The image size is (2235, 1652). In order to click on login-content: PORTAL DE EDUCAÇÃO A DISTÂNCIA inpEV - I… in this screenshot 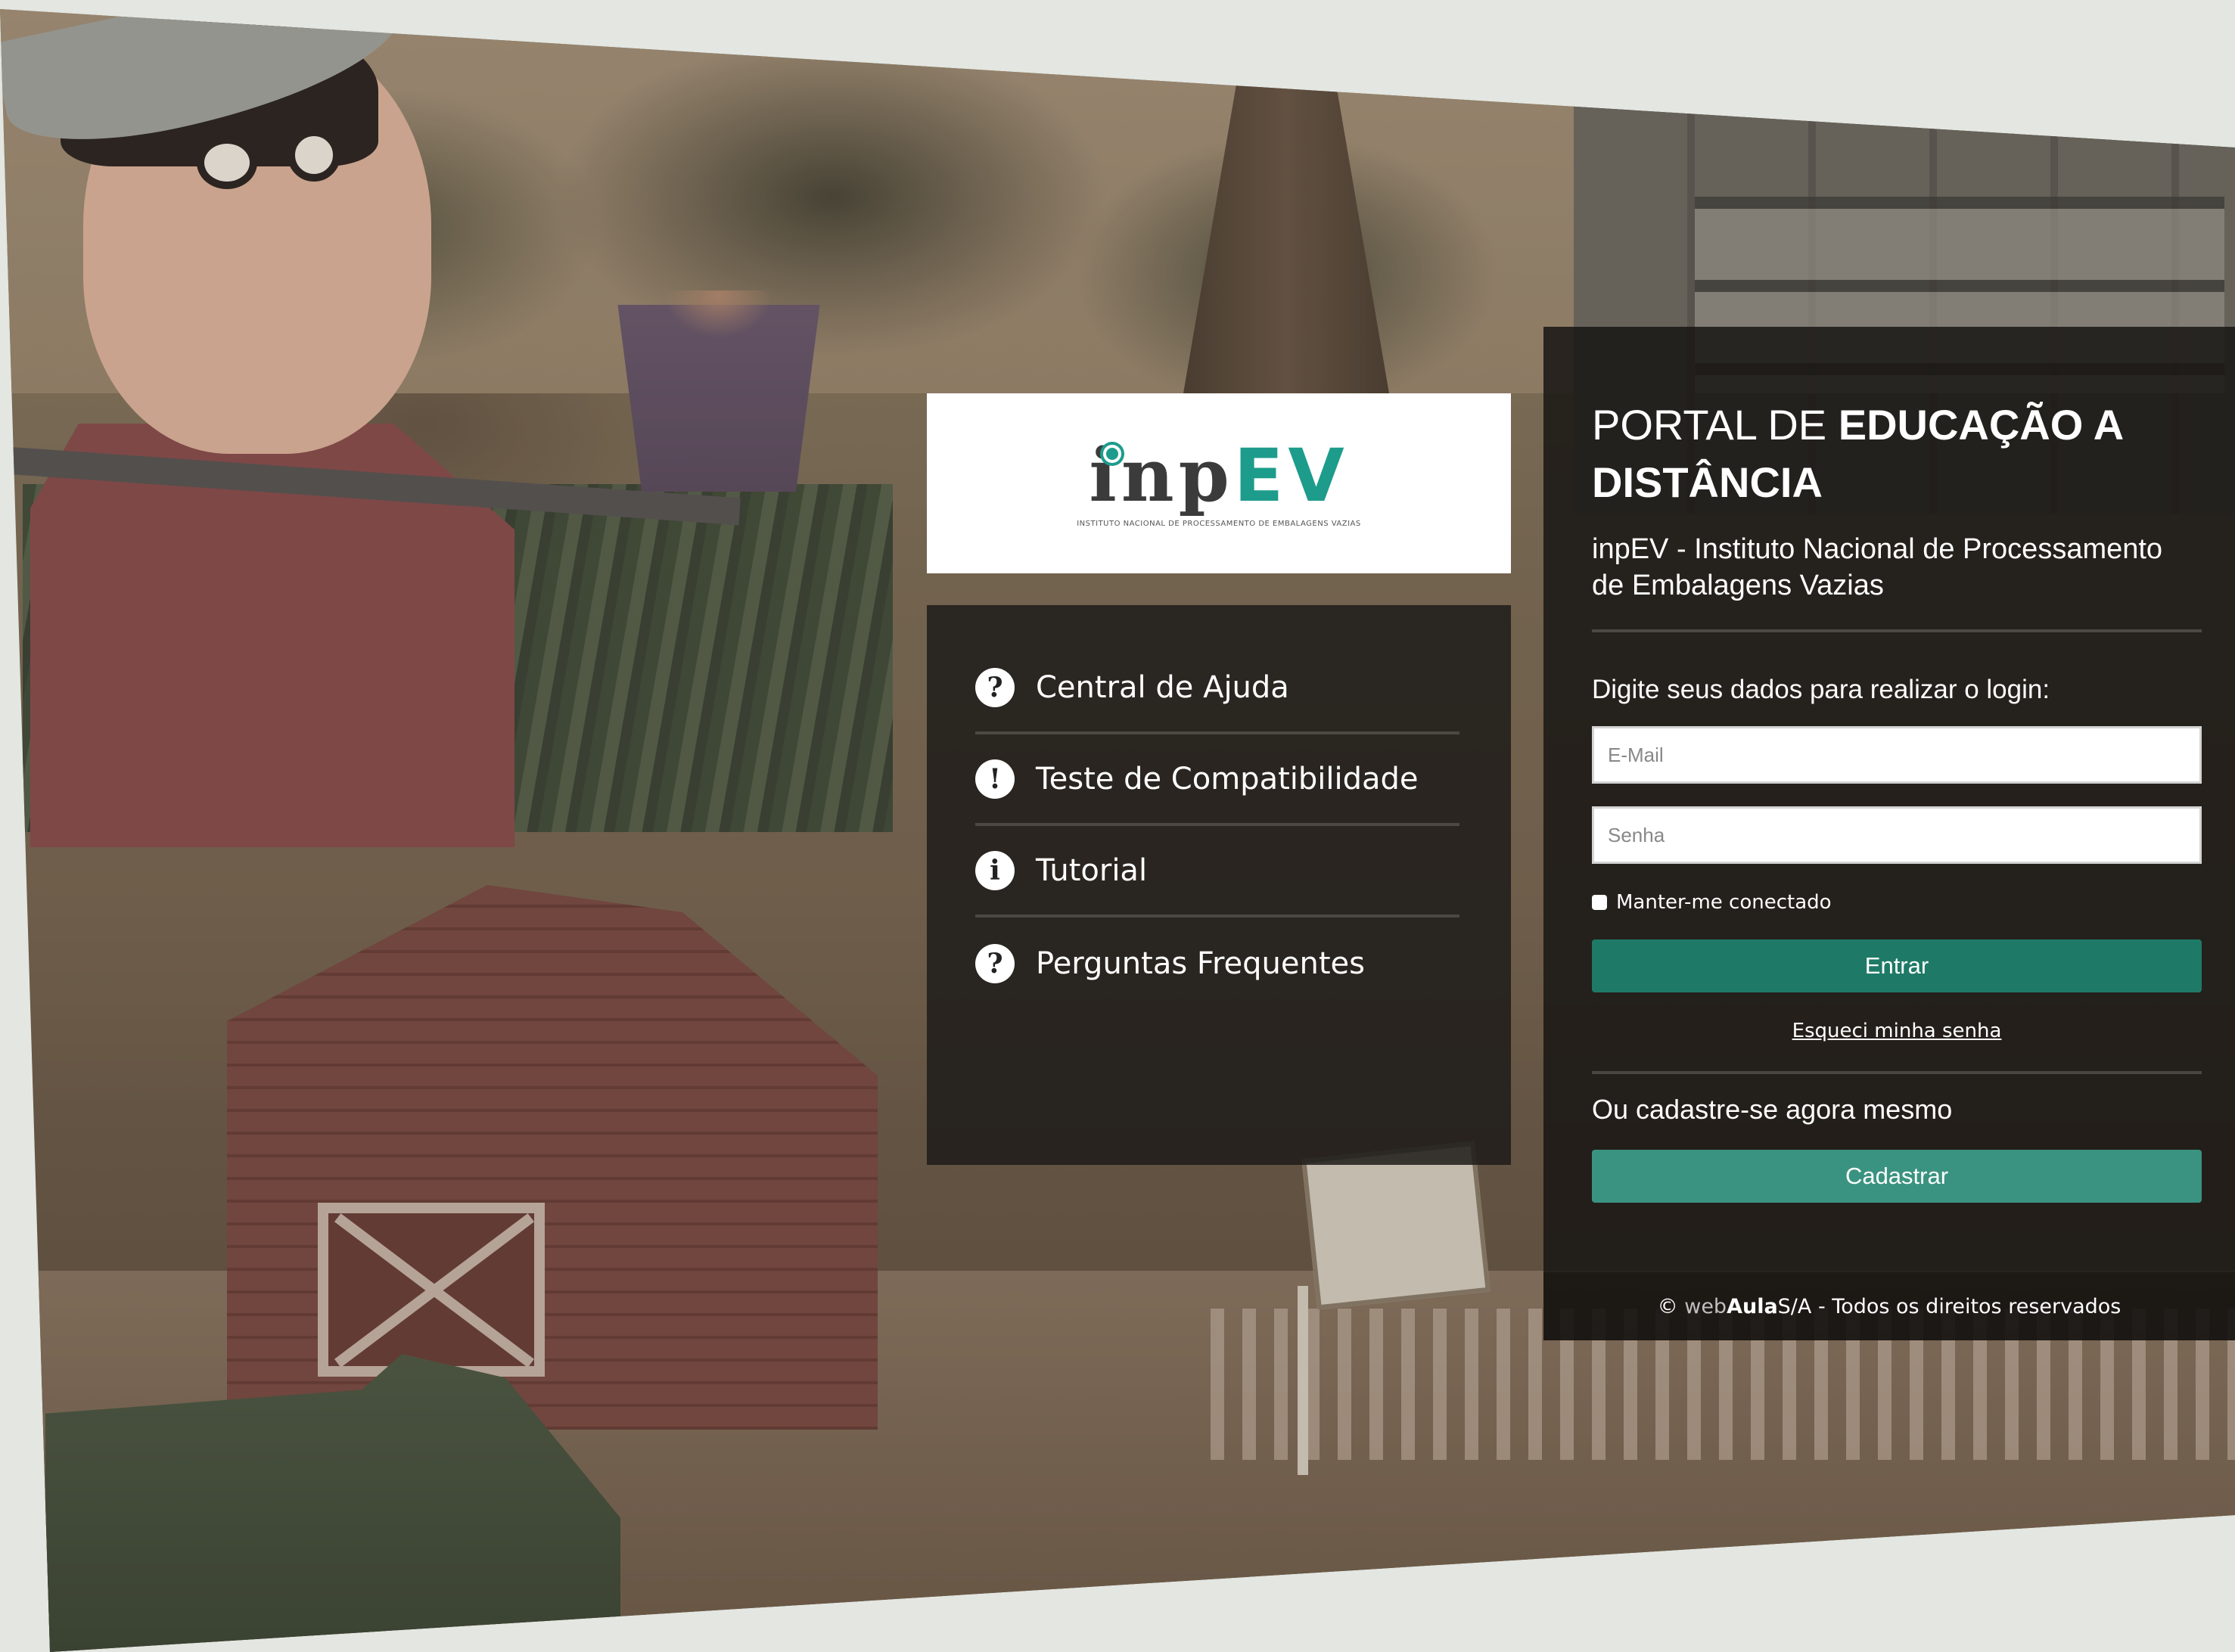, I will do `click(1897, 765)`.